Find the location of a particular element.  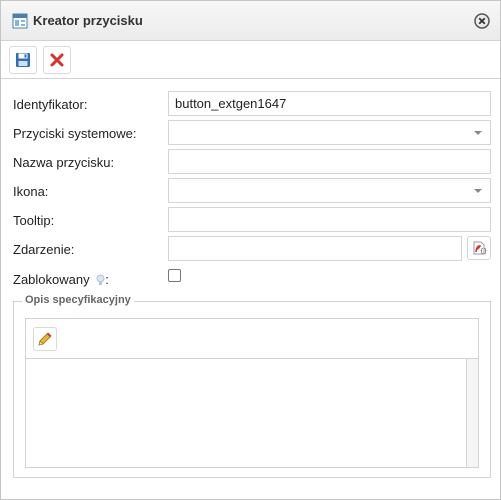

blocked-label-text: Zablokowany is located at coordinates (51, 279).